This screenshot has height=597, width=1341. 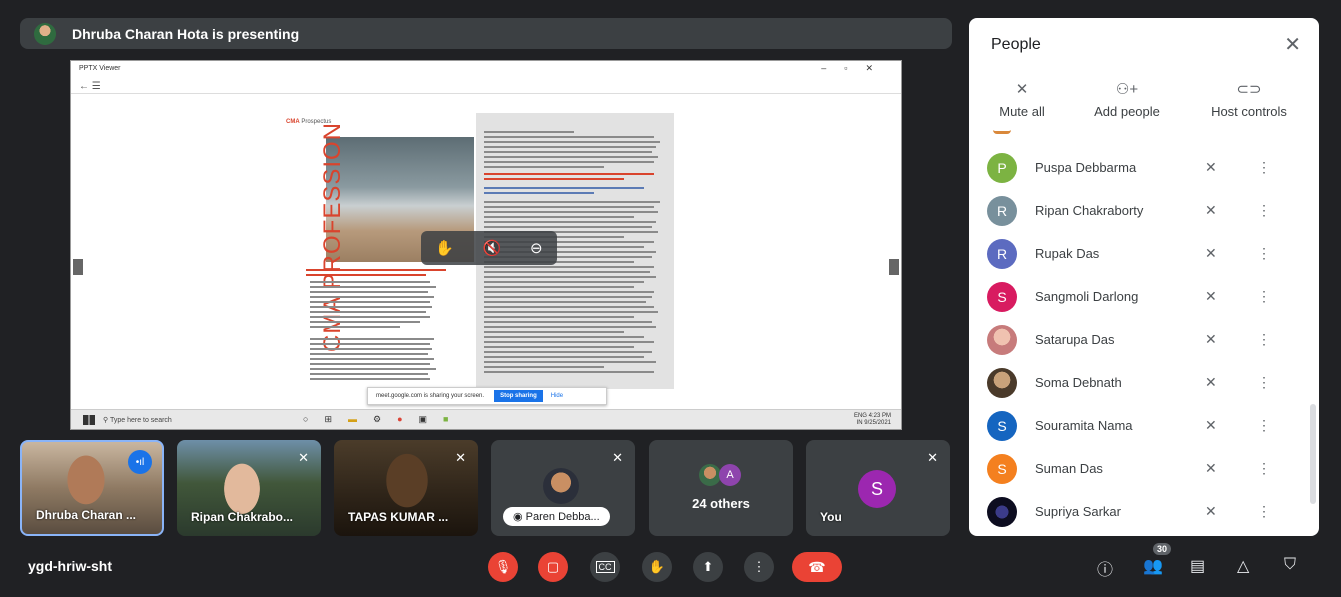 I want to click on phone-hangup-icon: ☎, so click(x=817, y=566).